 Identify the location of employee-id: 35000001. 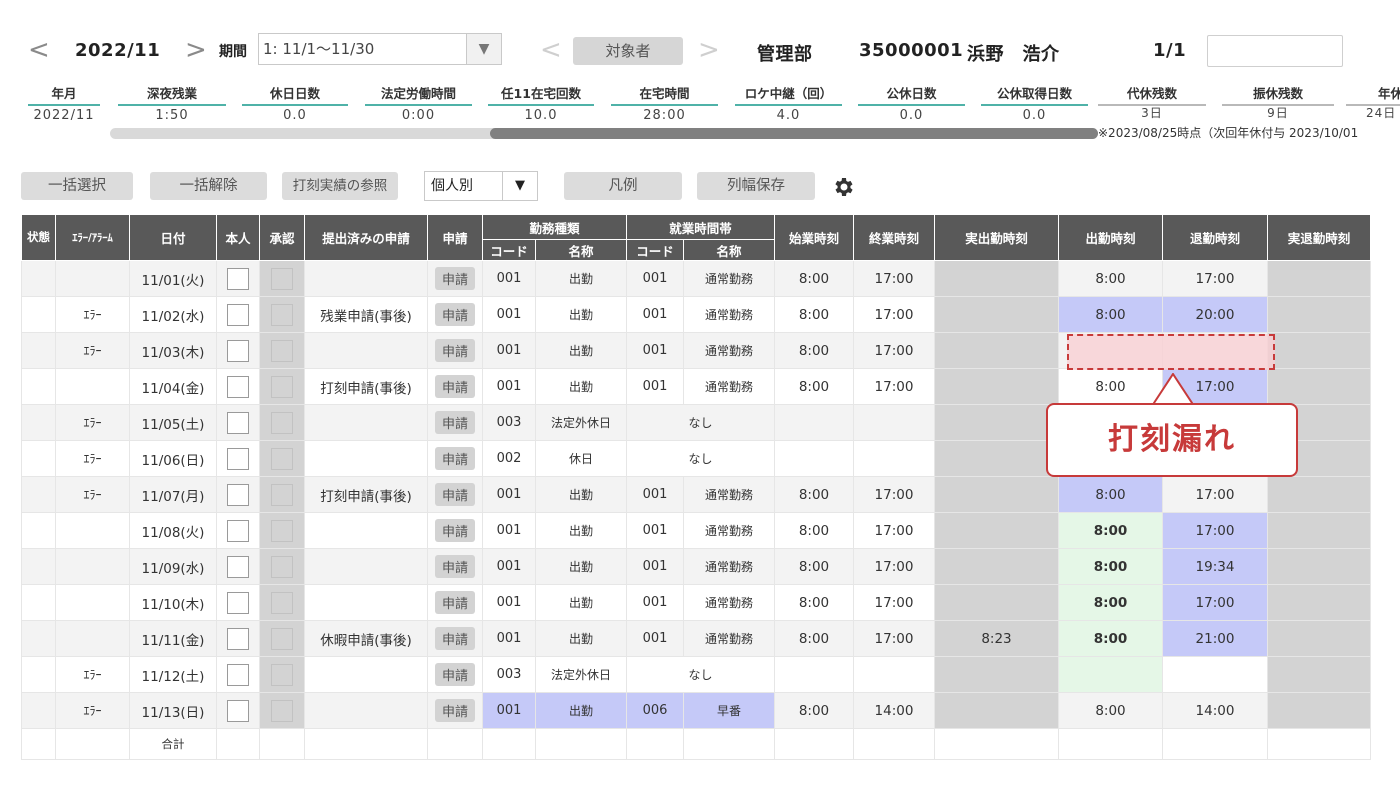
(911, 50).